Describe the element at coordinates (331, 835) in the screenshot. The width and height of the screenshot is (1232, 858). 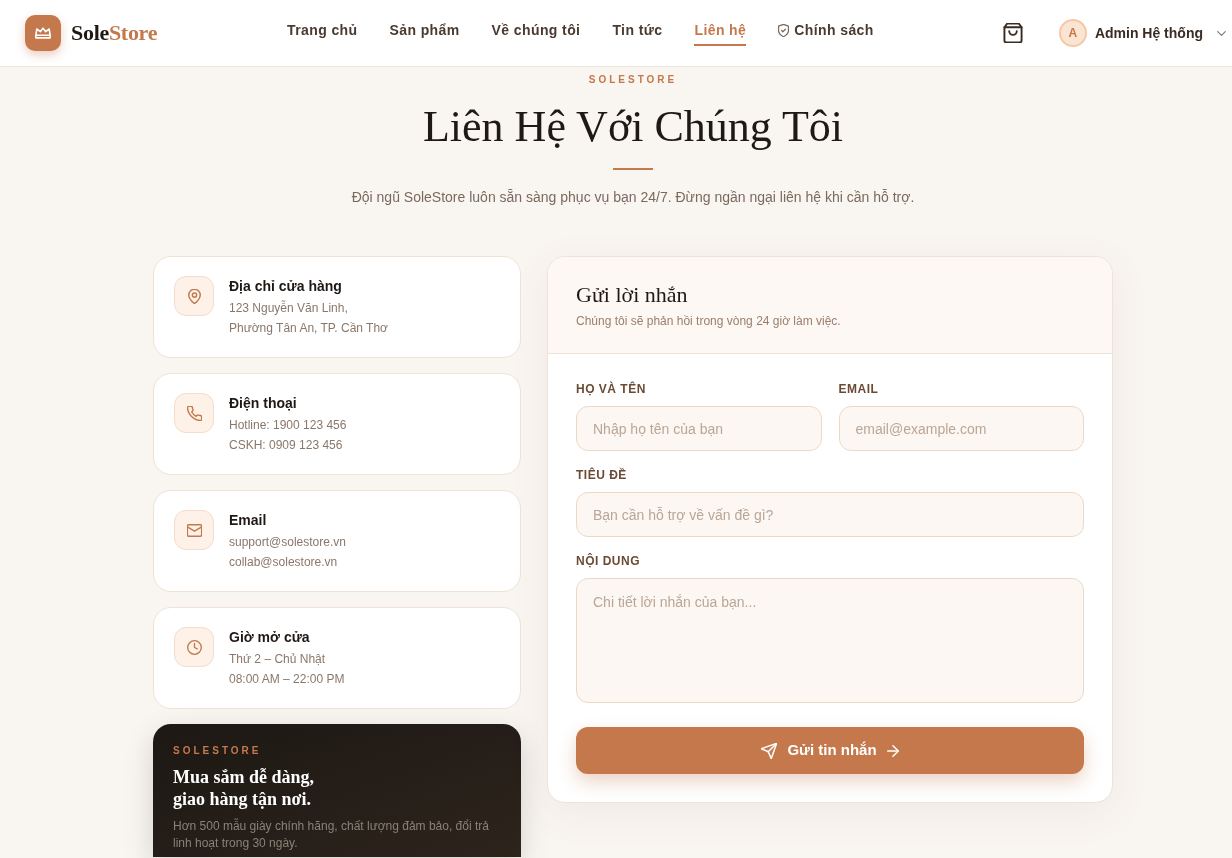
I see `promo-text: Hơn 500 mẫu giày chính hãng, chất lượng đảm bảo, đổi trả linh hoạt trong 30 ngày.` at that location.